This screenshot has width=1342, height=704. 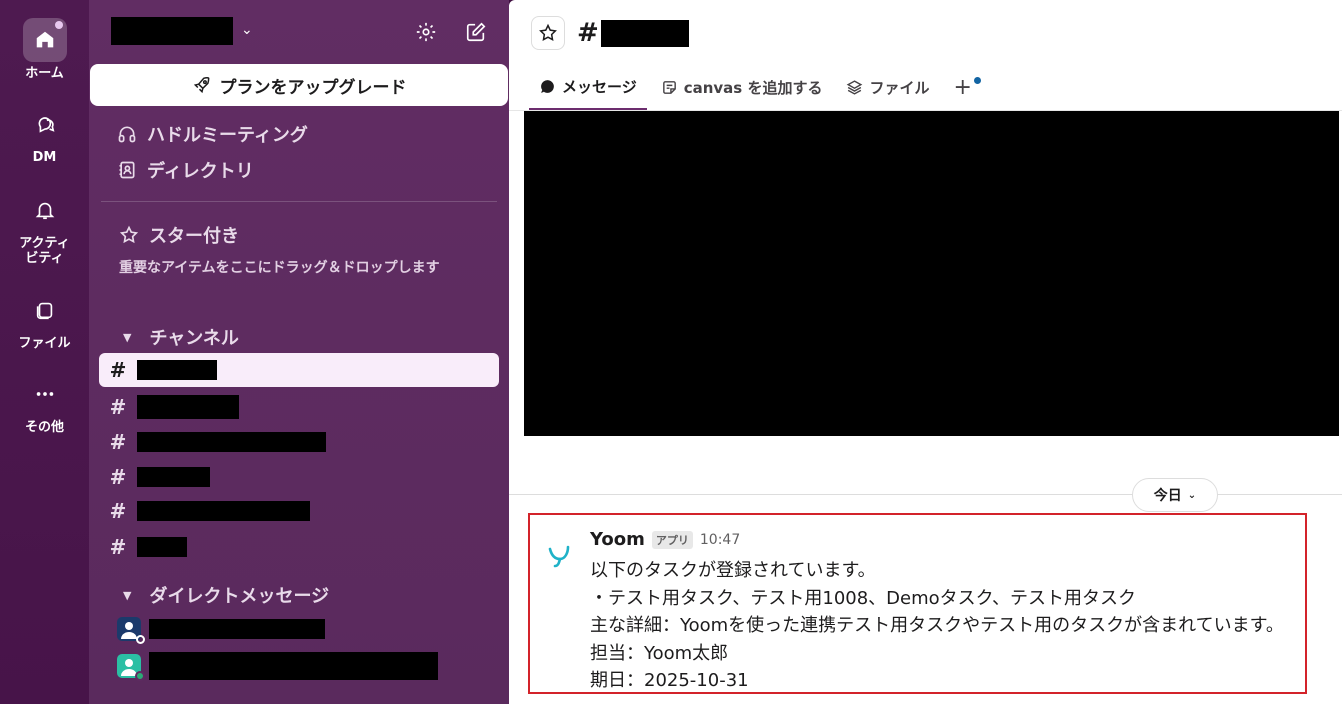 What do you see at coordinates (45, 310) in the screenshot?
I see `files-icon` at bounding box center [45, 310].